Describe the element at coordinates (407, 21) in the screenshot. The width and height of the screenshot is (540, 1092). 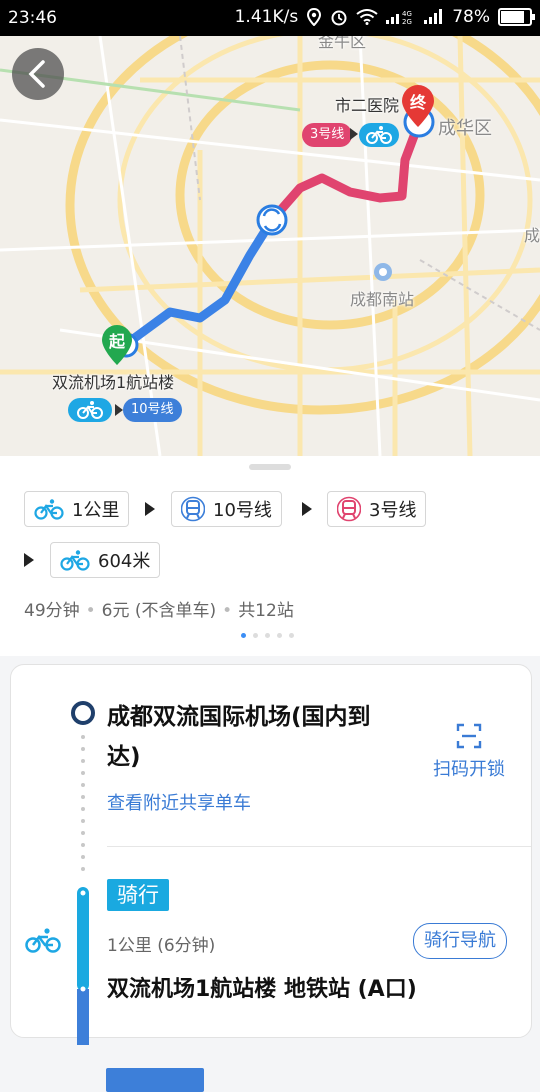
I see `svg-text: 2G` at that location.